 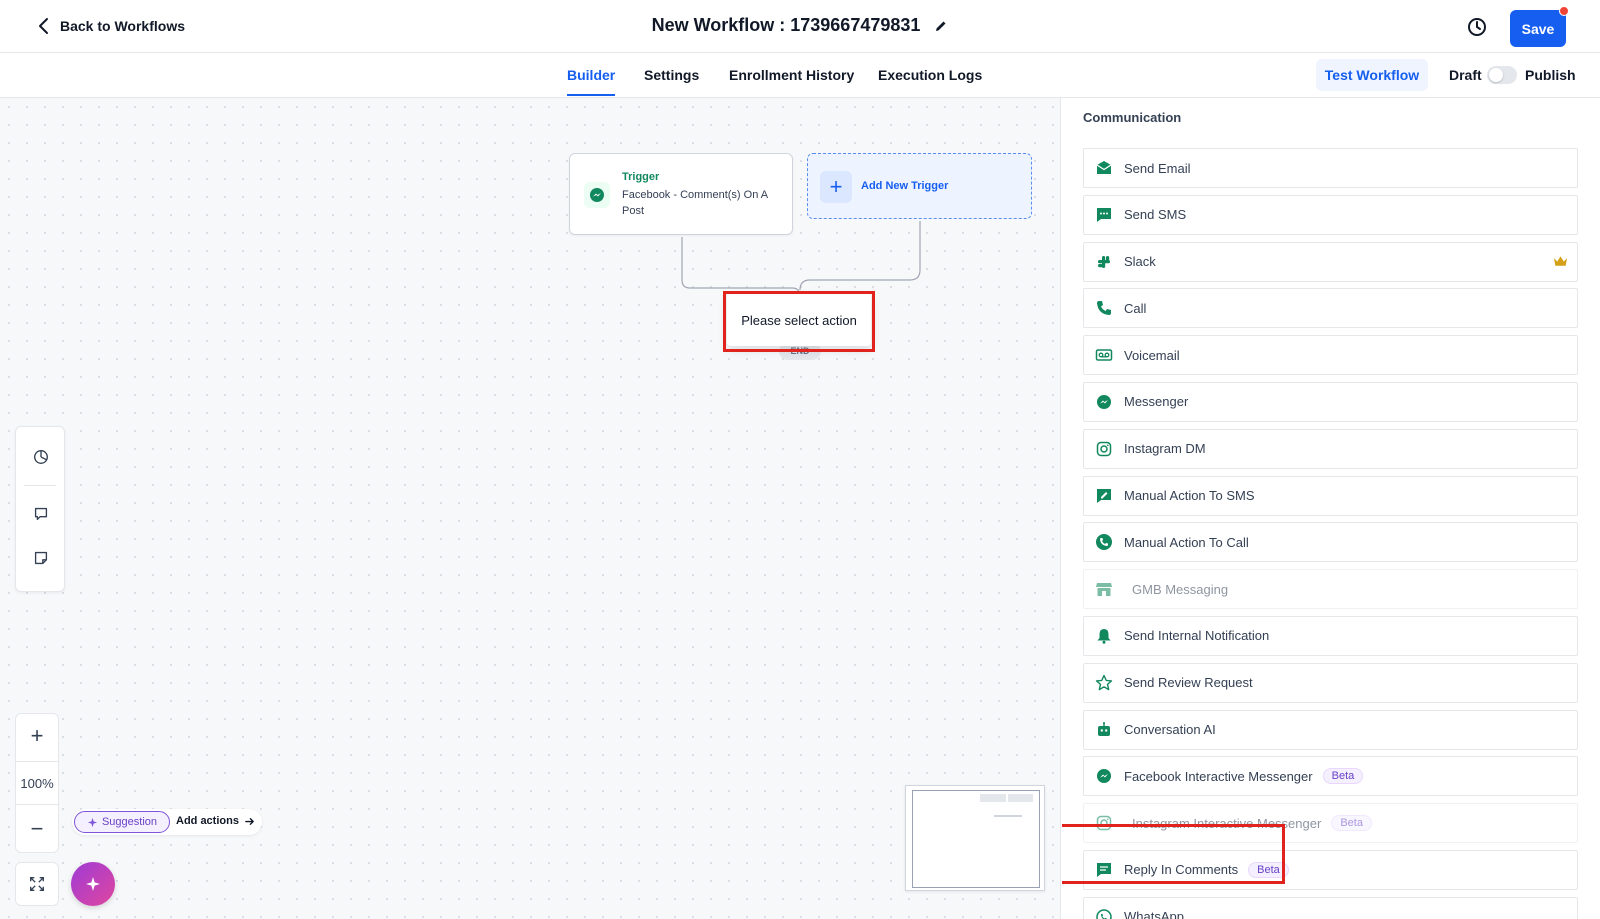 I want to click on plus-icon: +, so click(x=836, y=187).